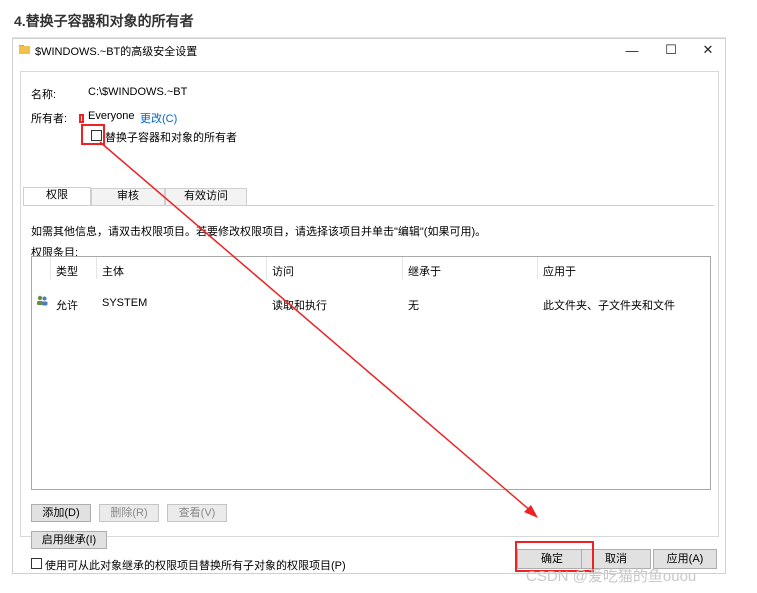  Describe the element at coordinates (611, 576) in the screenshot. I see `watermark: CSDN @爱吃猫的鱼ouou` at that location.